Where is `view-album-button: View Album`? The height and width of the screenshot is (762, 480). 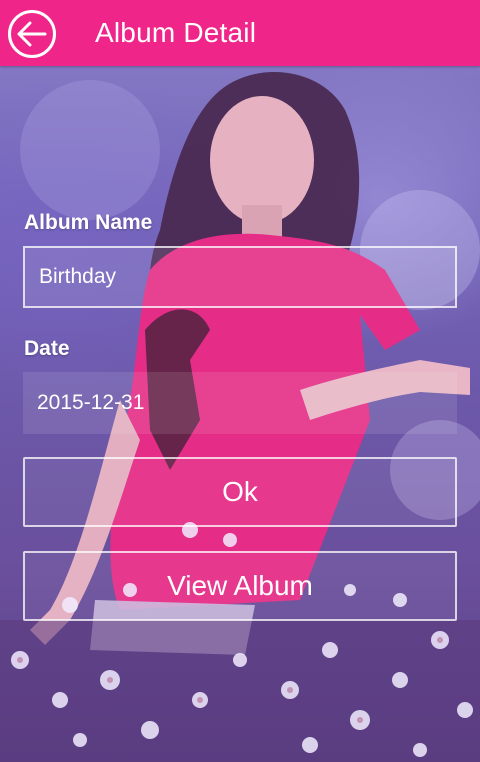
view-album-button: View Album is located at coordinates (240, 586).